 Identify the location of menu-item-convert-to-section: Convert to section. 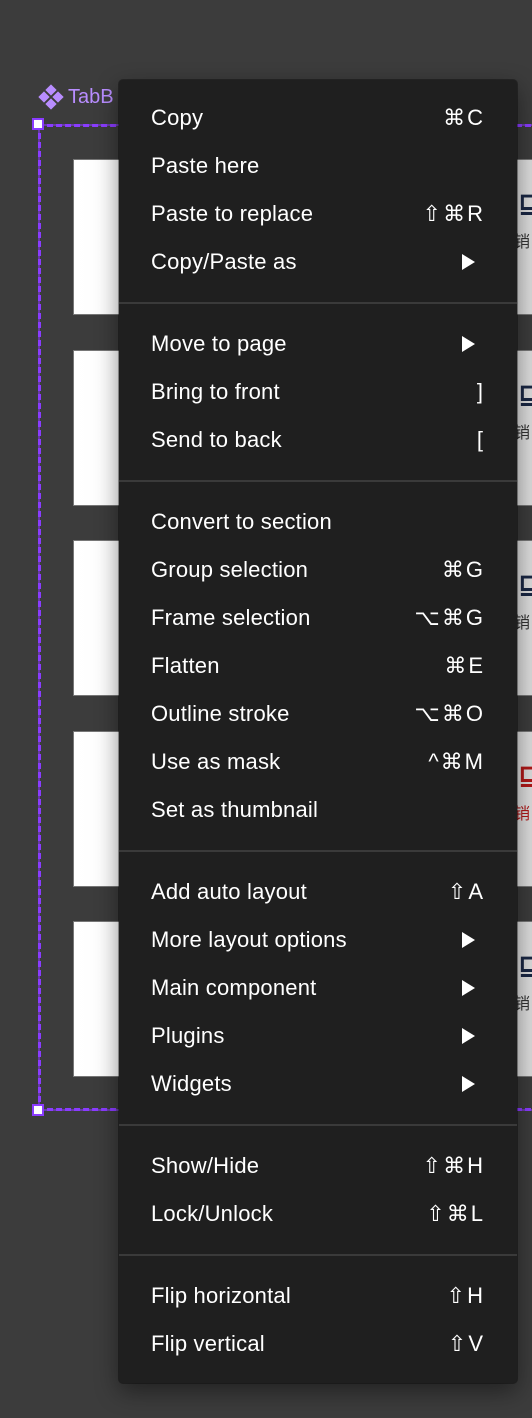
(318, 522).